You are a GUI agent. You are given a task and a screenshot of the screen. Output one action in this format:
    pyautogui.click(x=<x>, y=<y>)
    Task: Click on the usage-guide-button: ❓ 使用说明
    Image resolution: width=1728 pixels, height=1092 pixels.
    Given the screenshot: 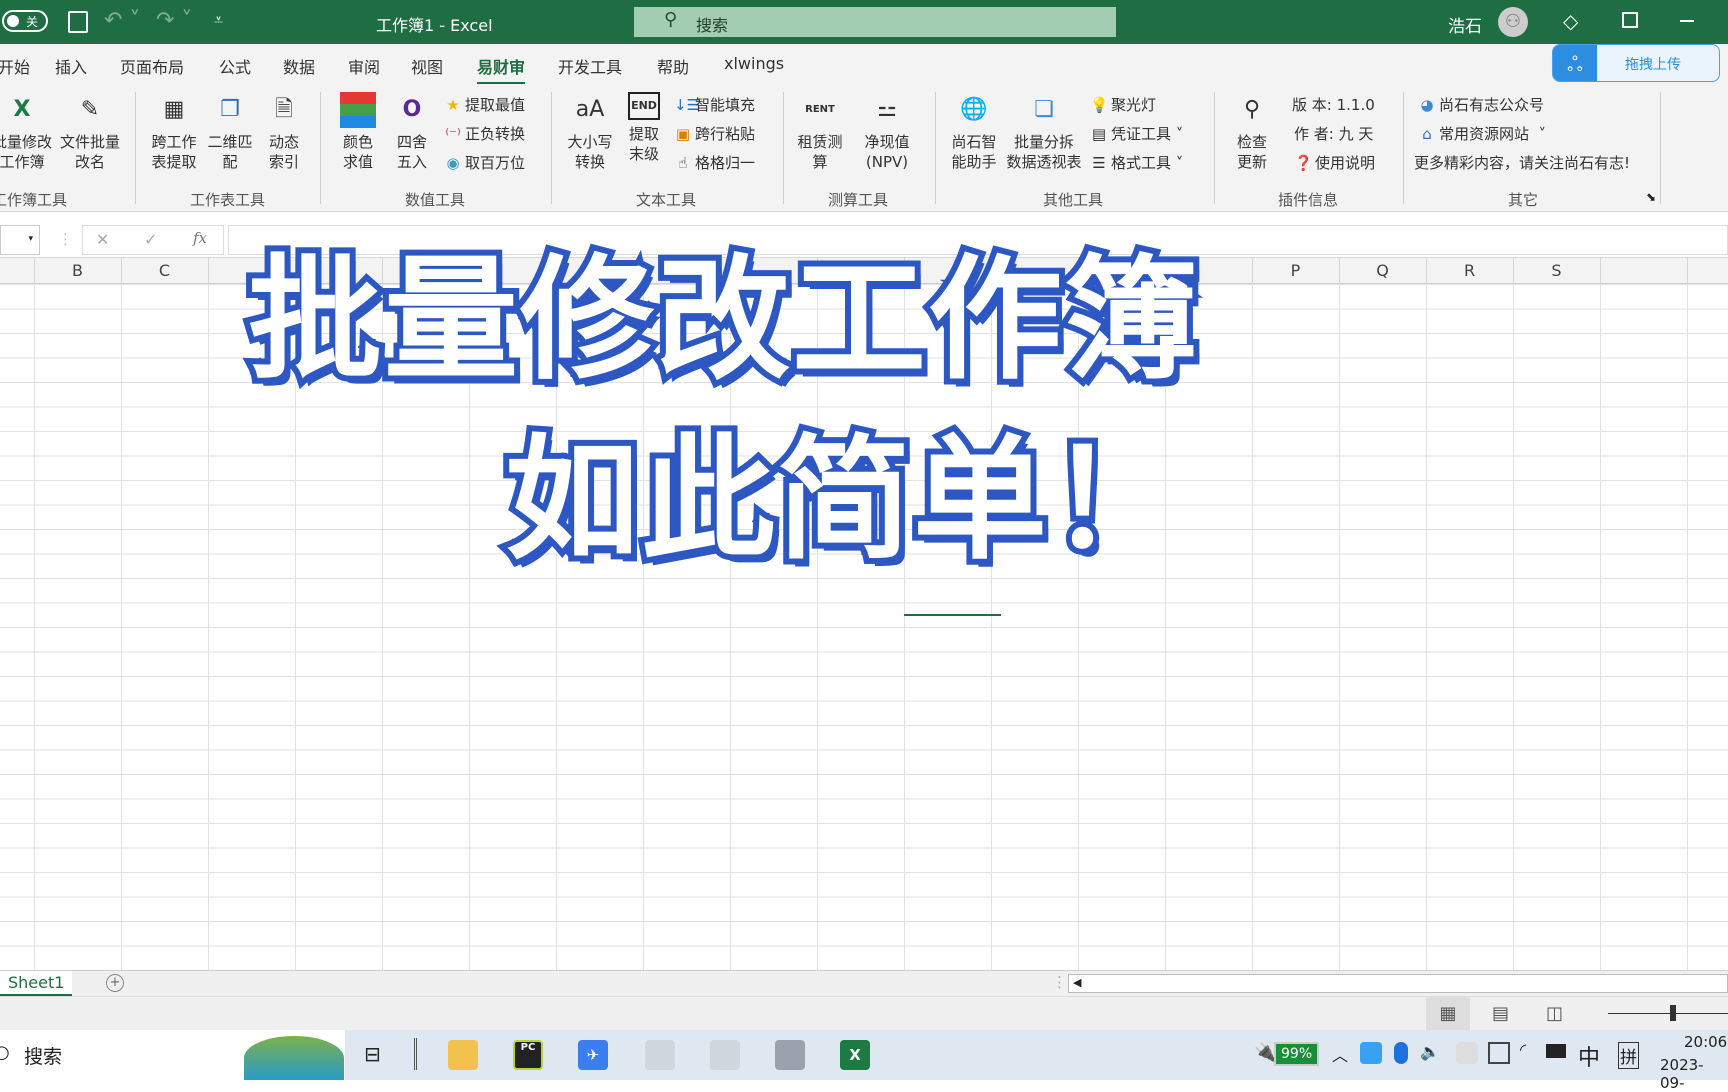 What is the action you would take?
    pyautogui.click(x=1334, y=162)
    